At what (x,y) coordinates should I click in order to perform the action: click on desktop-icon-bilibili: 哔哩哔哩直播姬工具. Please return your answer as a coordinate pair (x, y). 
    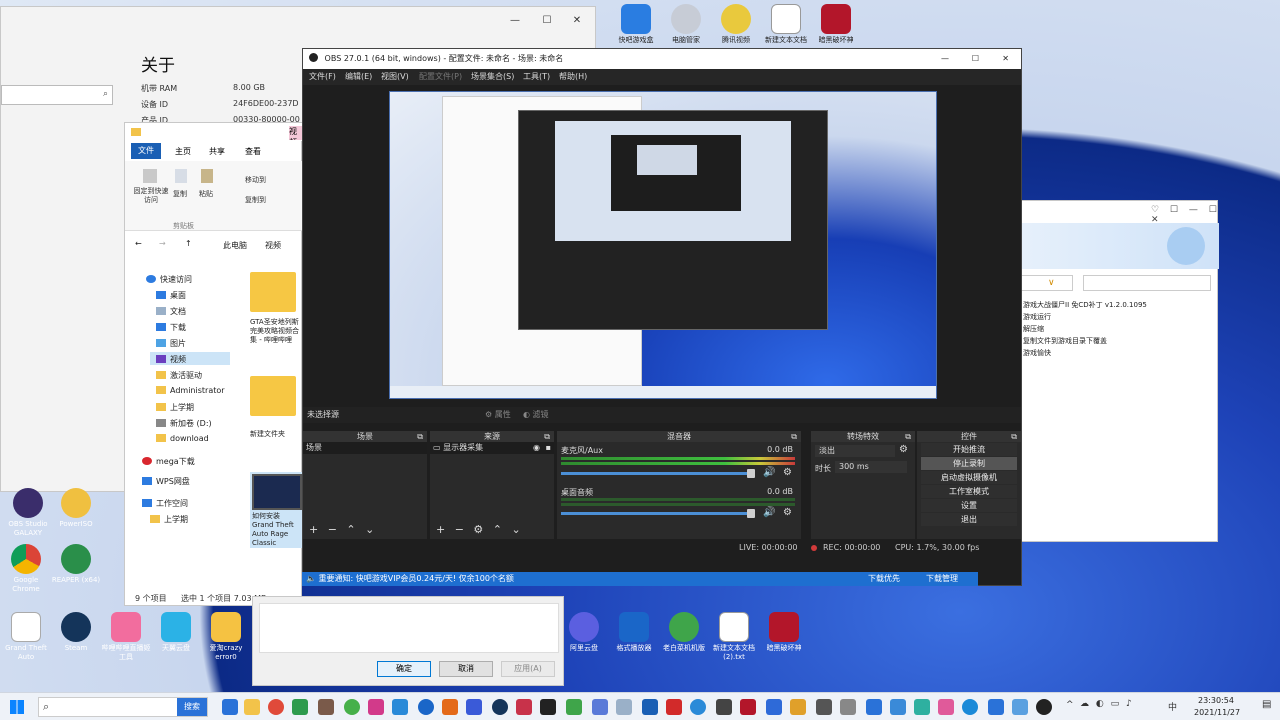
    Looking at the image, I should click on (126, 637).